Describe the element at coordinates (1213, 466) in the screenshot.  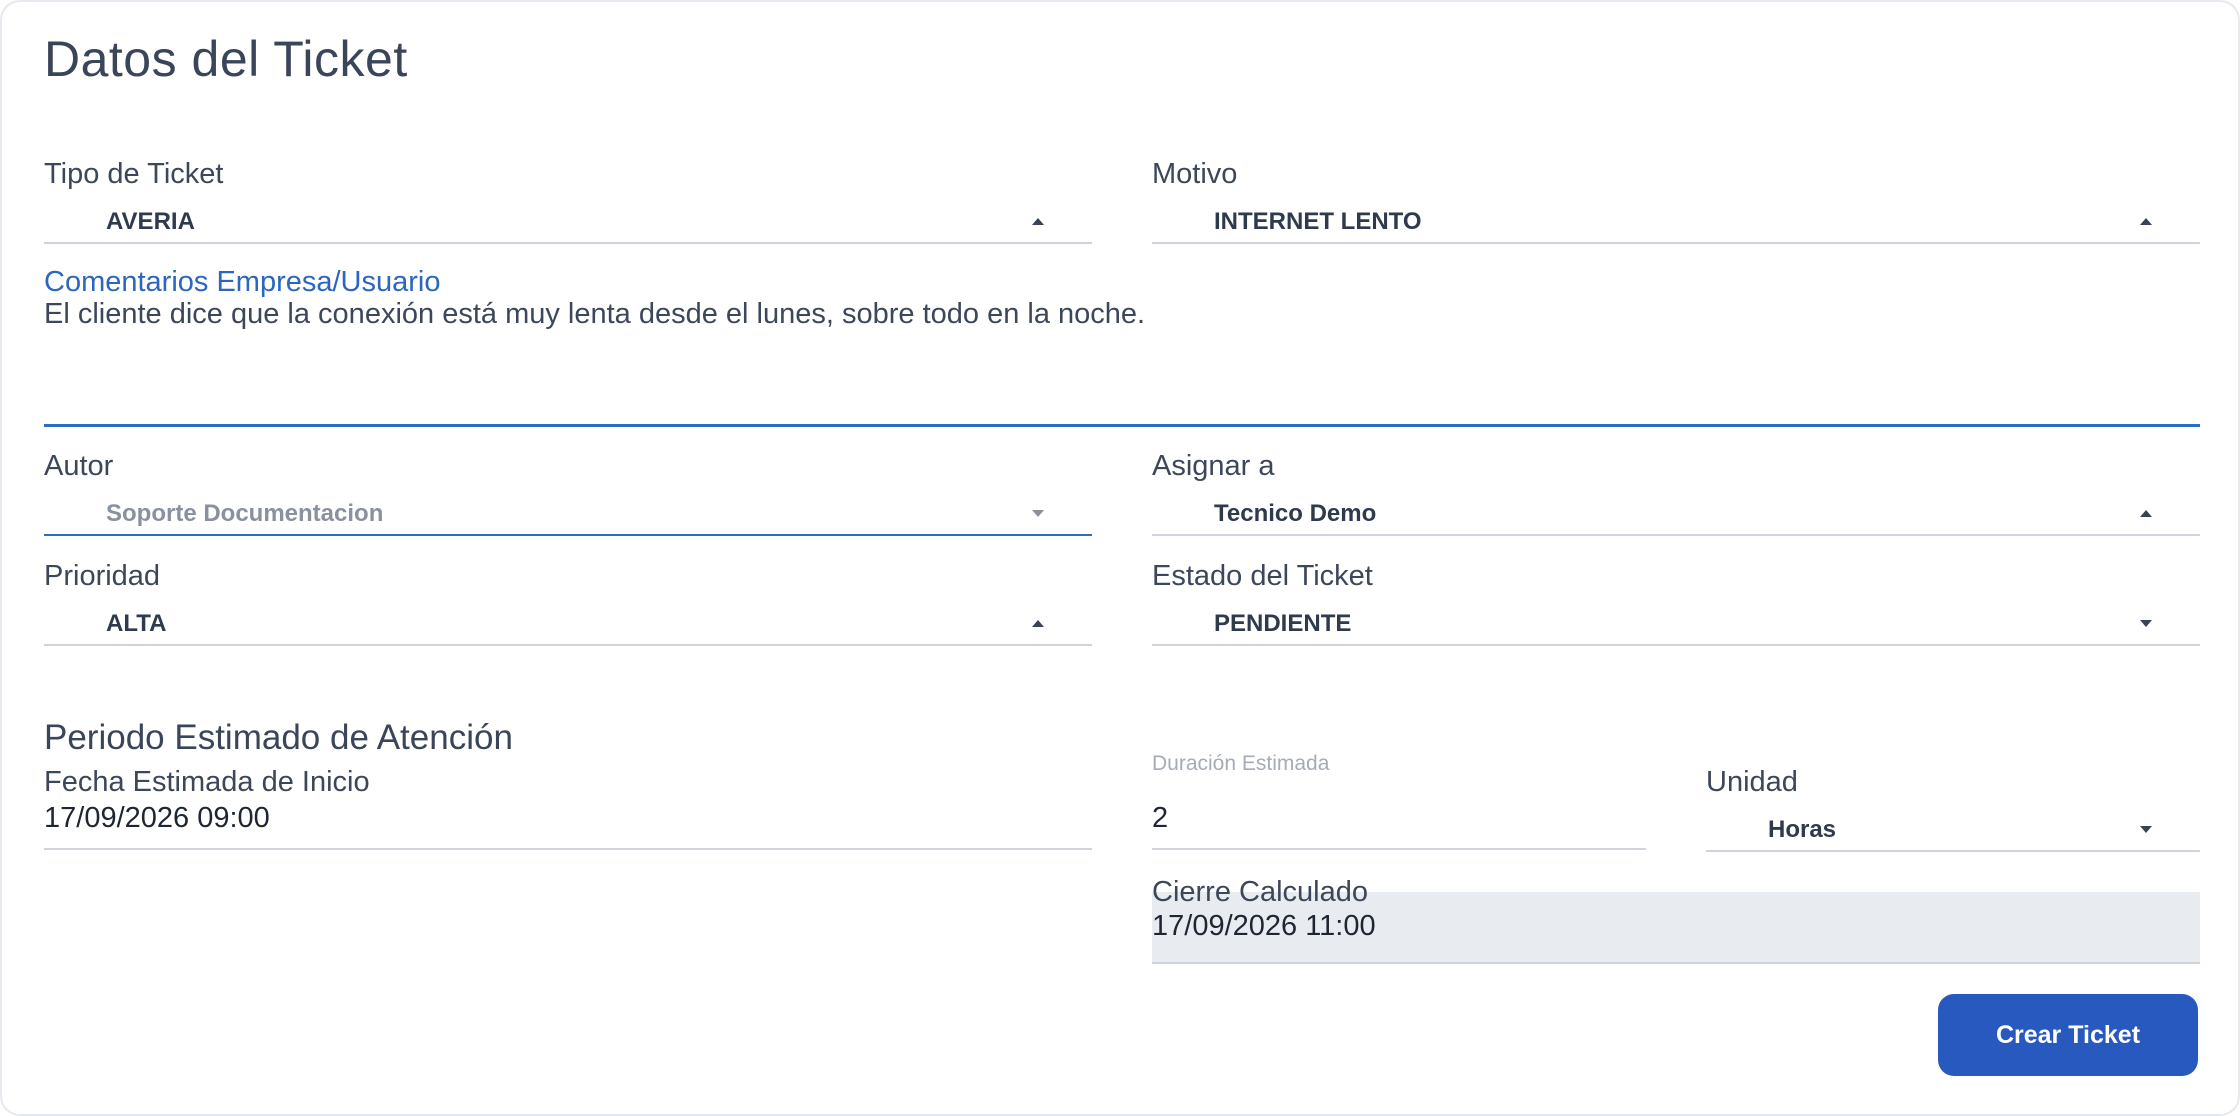
I see `asignar-label: Asignar a` at that location.